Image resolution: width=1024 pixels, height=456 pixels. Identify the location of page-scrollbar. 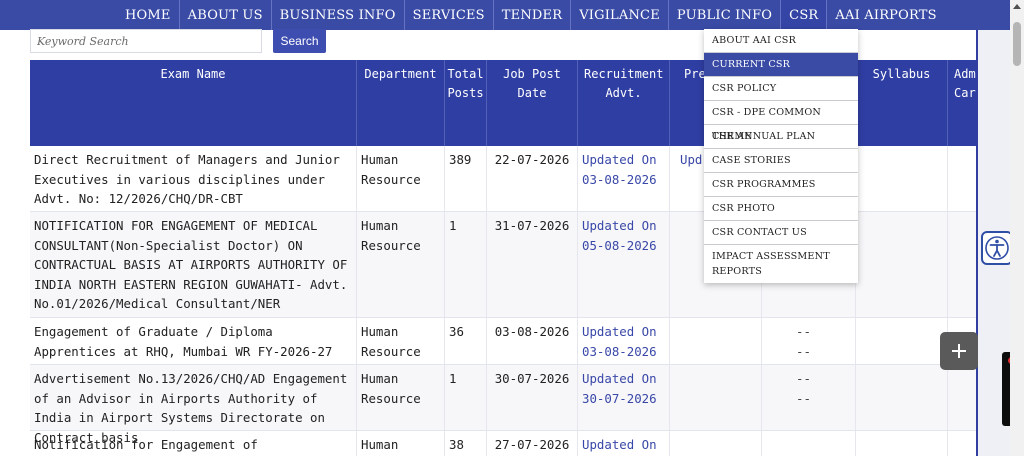
(1017, 228).